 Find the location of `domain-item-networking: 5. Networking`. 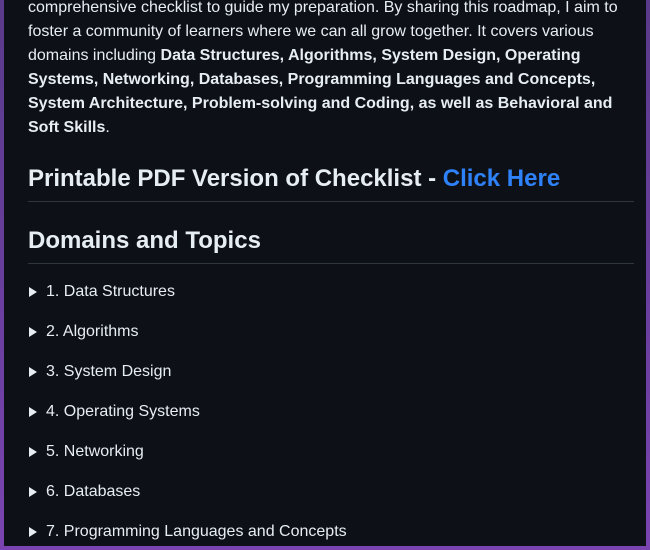

domain-item-networking: 5. Networking is located at coordinates (331, 452).